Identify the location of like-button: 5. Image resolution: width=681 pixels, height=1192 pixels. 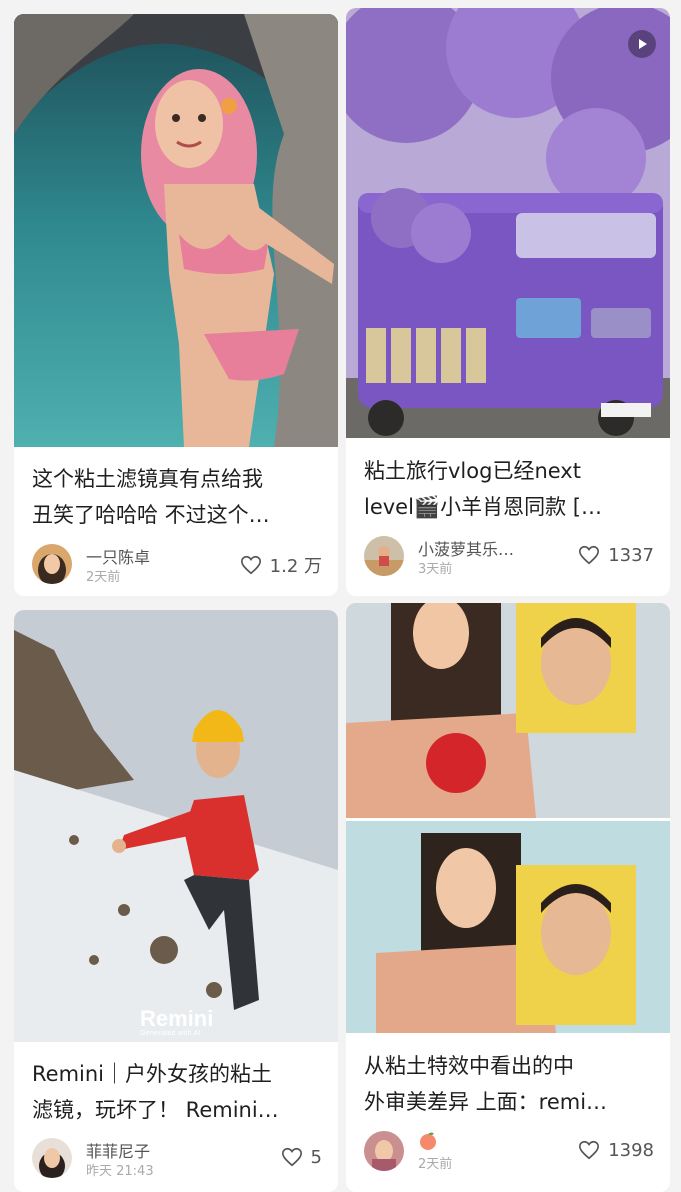
(301, 1157).